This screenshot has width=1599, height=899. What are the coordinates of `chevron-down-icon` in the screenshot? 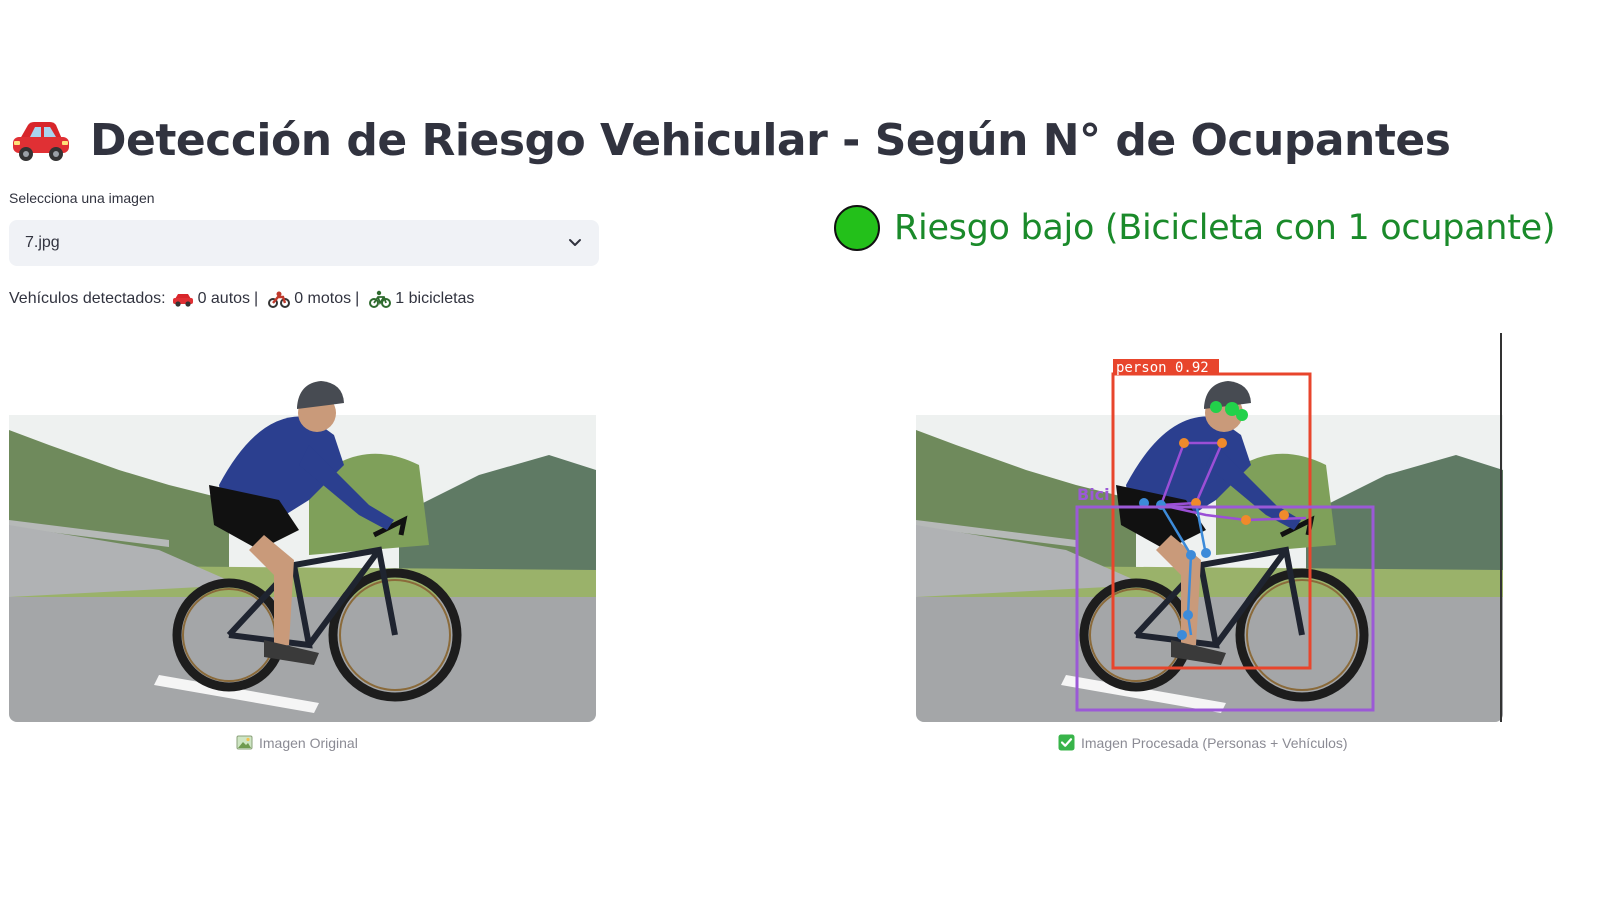 It's located at (575, 242).